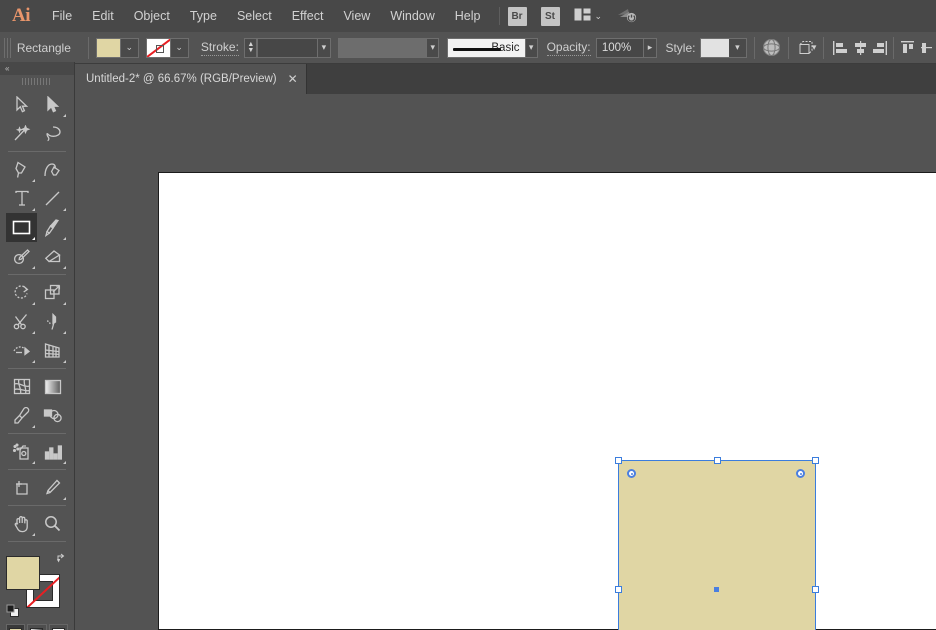  What do you see at coordinates (21, 321) in the screenshot?
I see `scissors-tool` at bounding box center [21, 321].